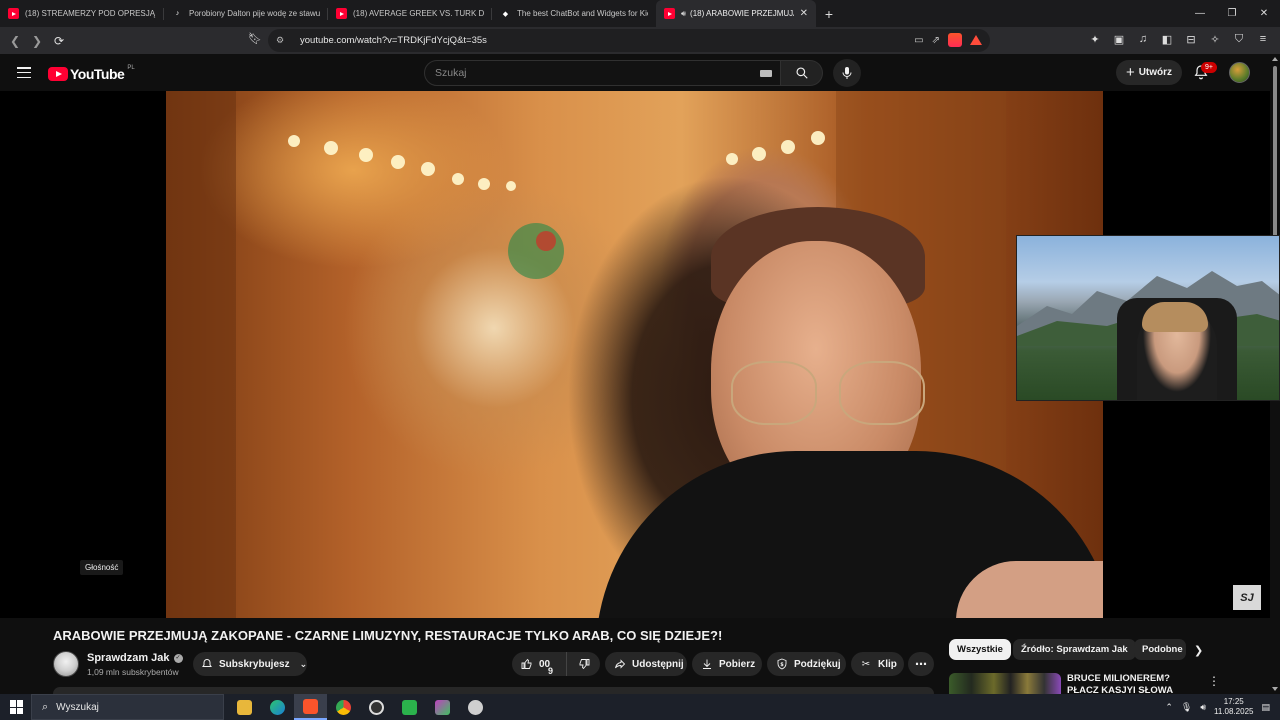 This screenshot has height=720, width=1280. Describe the element at coordinates (806, 664) in the screenshot. I see `thanks-button: $ Podziękuj` at that location.